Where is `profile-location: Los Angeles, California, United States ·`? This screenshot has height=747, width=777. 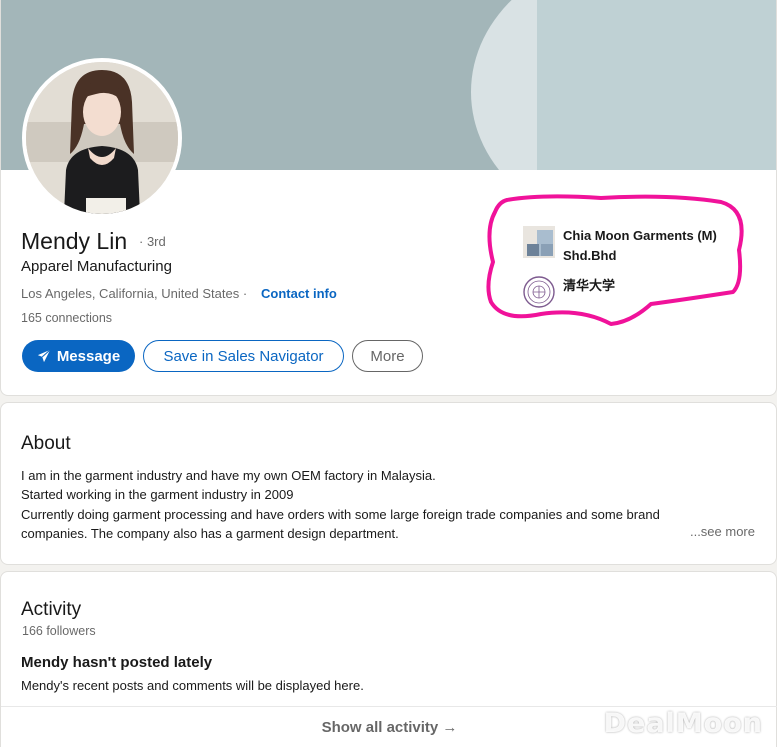 profile-location: Los Angeles, California, United States · is located at coordinates (134, 293).